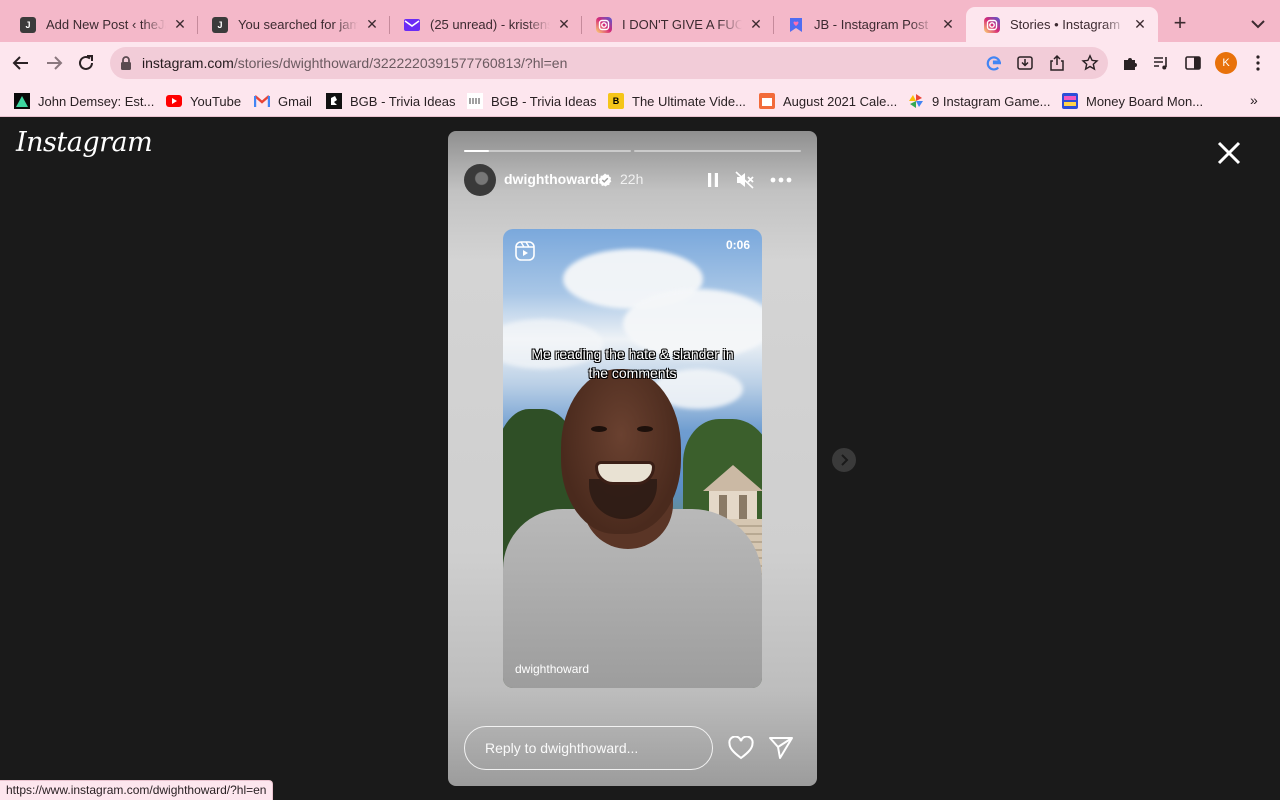  What do you see at coordinates (1130, 63) in the screenshot?
I see `extensions-puzzle-icon` at bounding box center [1130, 63].